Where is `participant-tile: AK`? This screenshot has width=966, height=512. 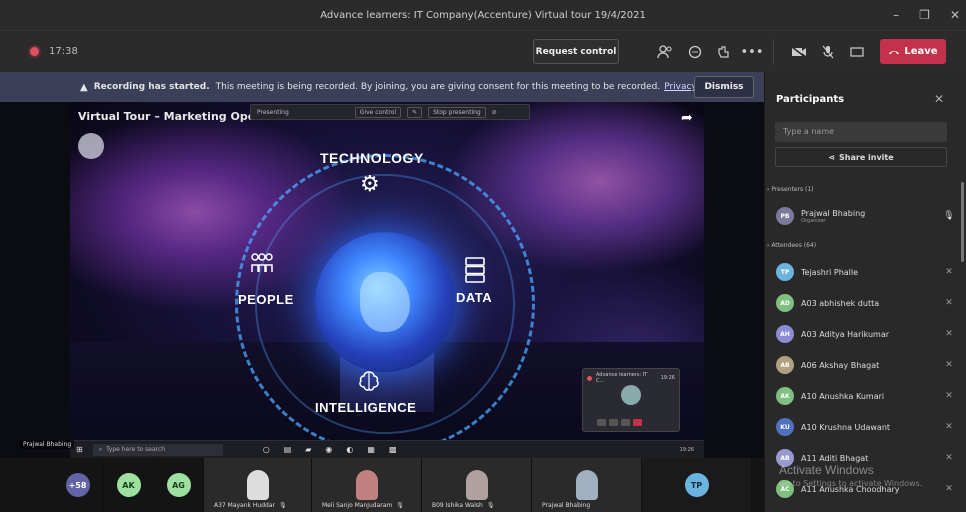 participant-tile: AK is located at coordinates (129, 485).